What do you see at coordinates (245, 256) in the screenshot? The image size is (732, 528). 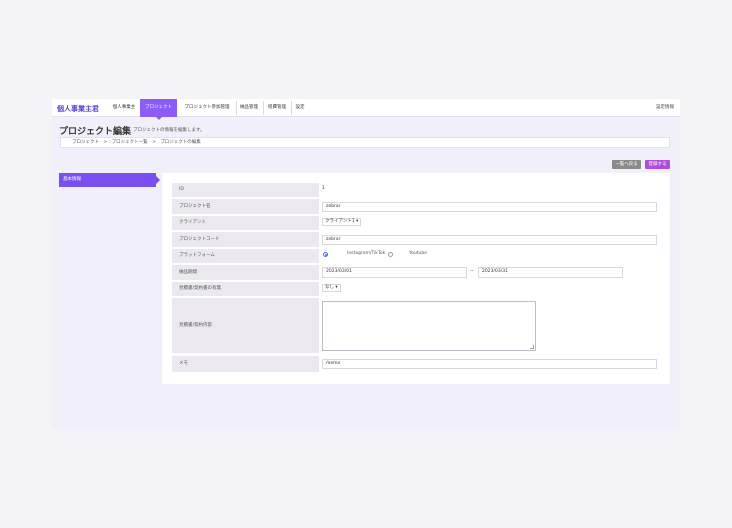 I see `platform-label: プラットフォーム` at bounding box center [245, 256].